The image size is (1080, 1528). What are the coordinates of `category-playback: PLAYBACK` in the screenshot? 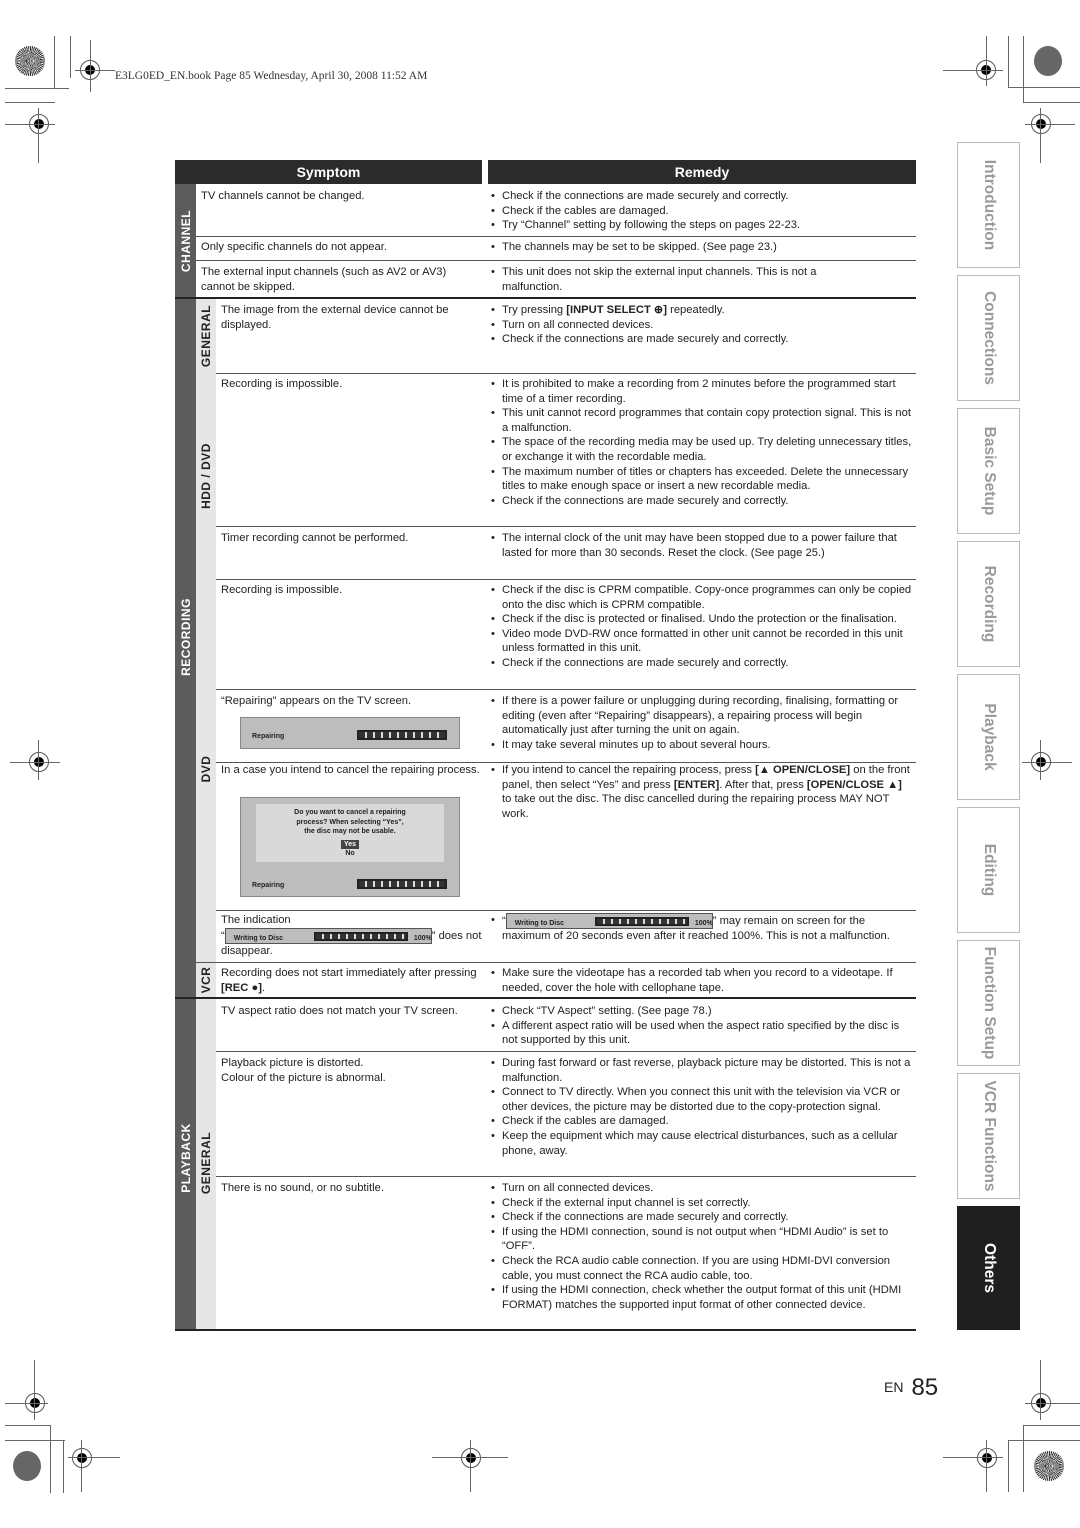 It's located at (185, 1164).